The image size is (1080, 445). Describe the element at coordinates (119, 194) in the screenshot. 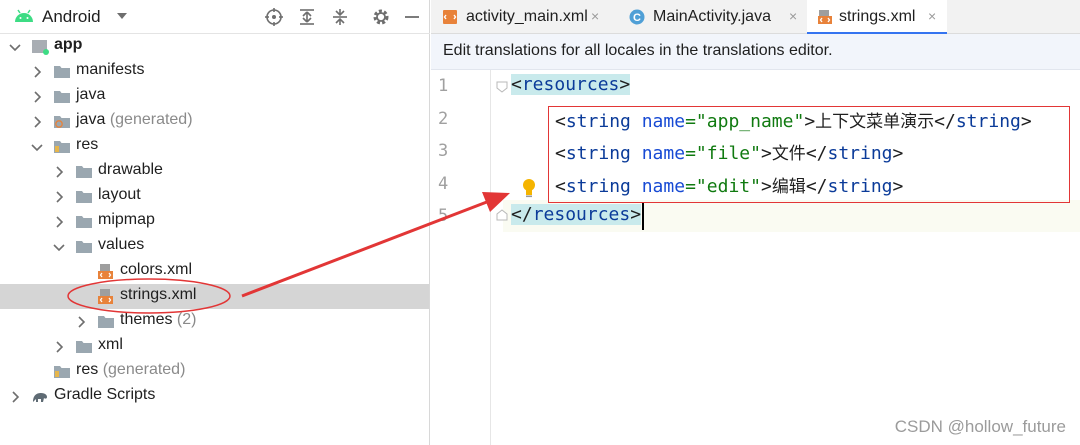

I see `tree-item-label: layout` at that location.